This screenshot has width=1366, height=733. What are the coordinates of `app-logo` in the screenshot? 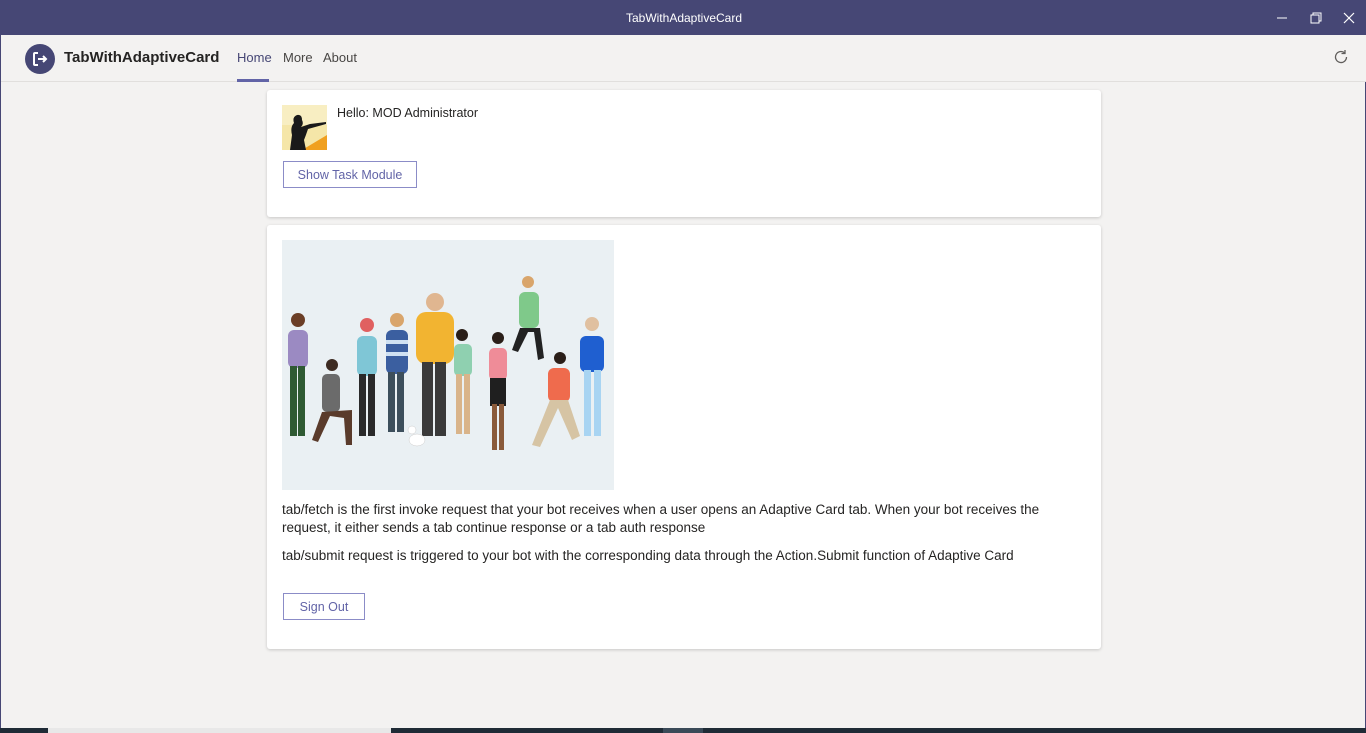 It's located at (40, 59).